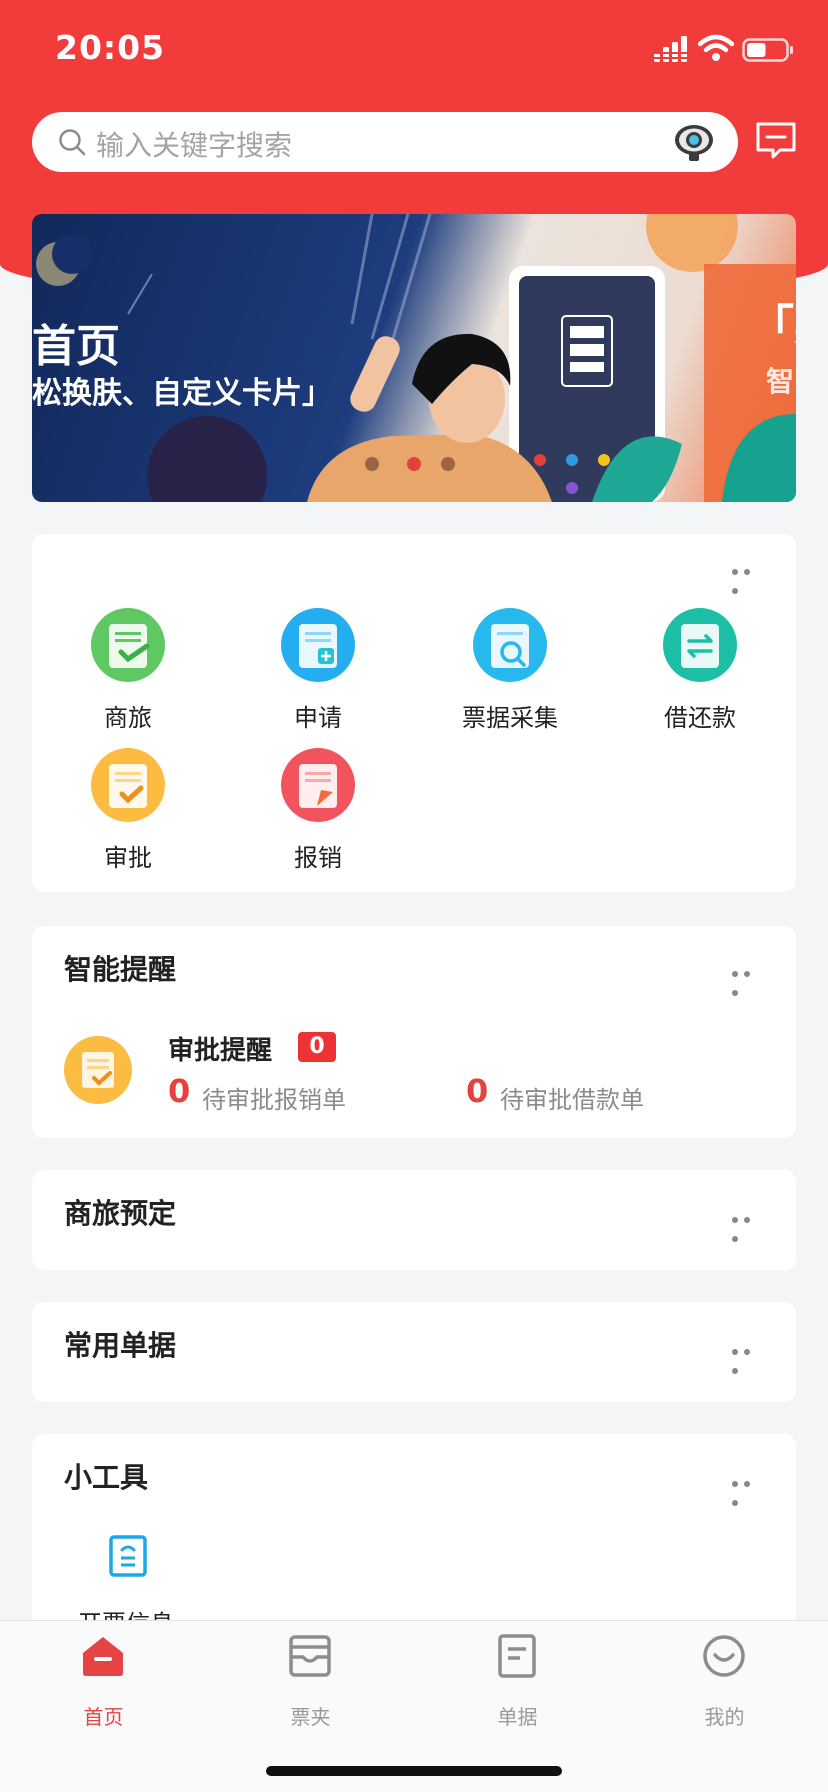 Image resolution: width=828 pixels, height=1792 pixels. I want to click on approval-reminder-title: 审批提醒, so click(220, 1048).